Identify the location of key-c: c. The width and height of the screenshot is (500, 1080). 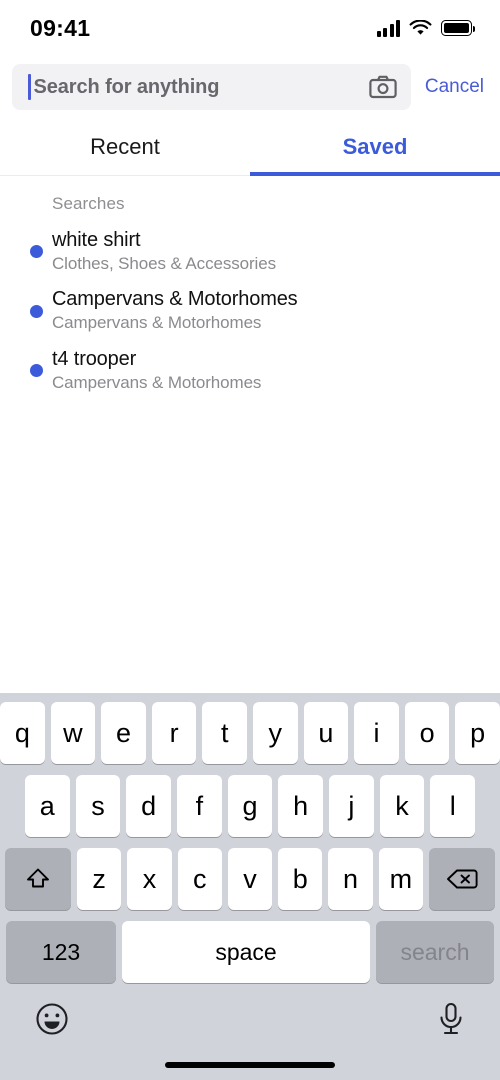
(199, 879).